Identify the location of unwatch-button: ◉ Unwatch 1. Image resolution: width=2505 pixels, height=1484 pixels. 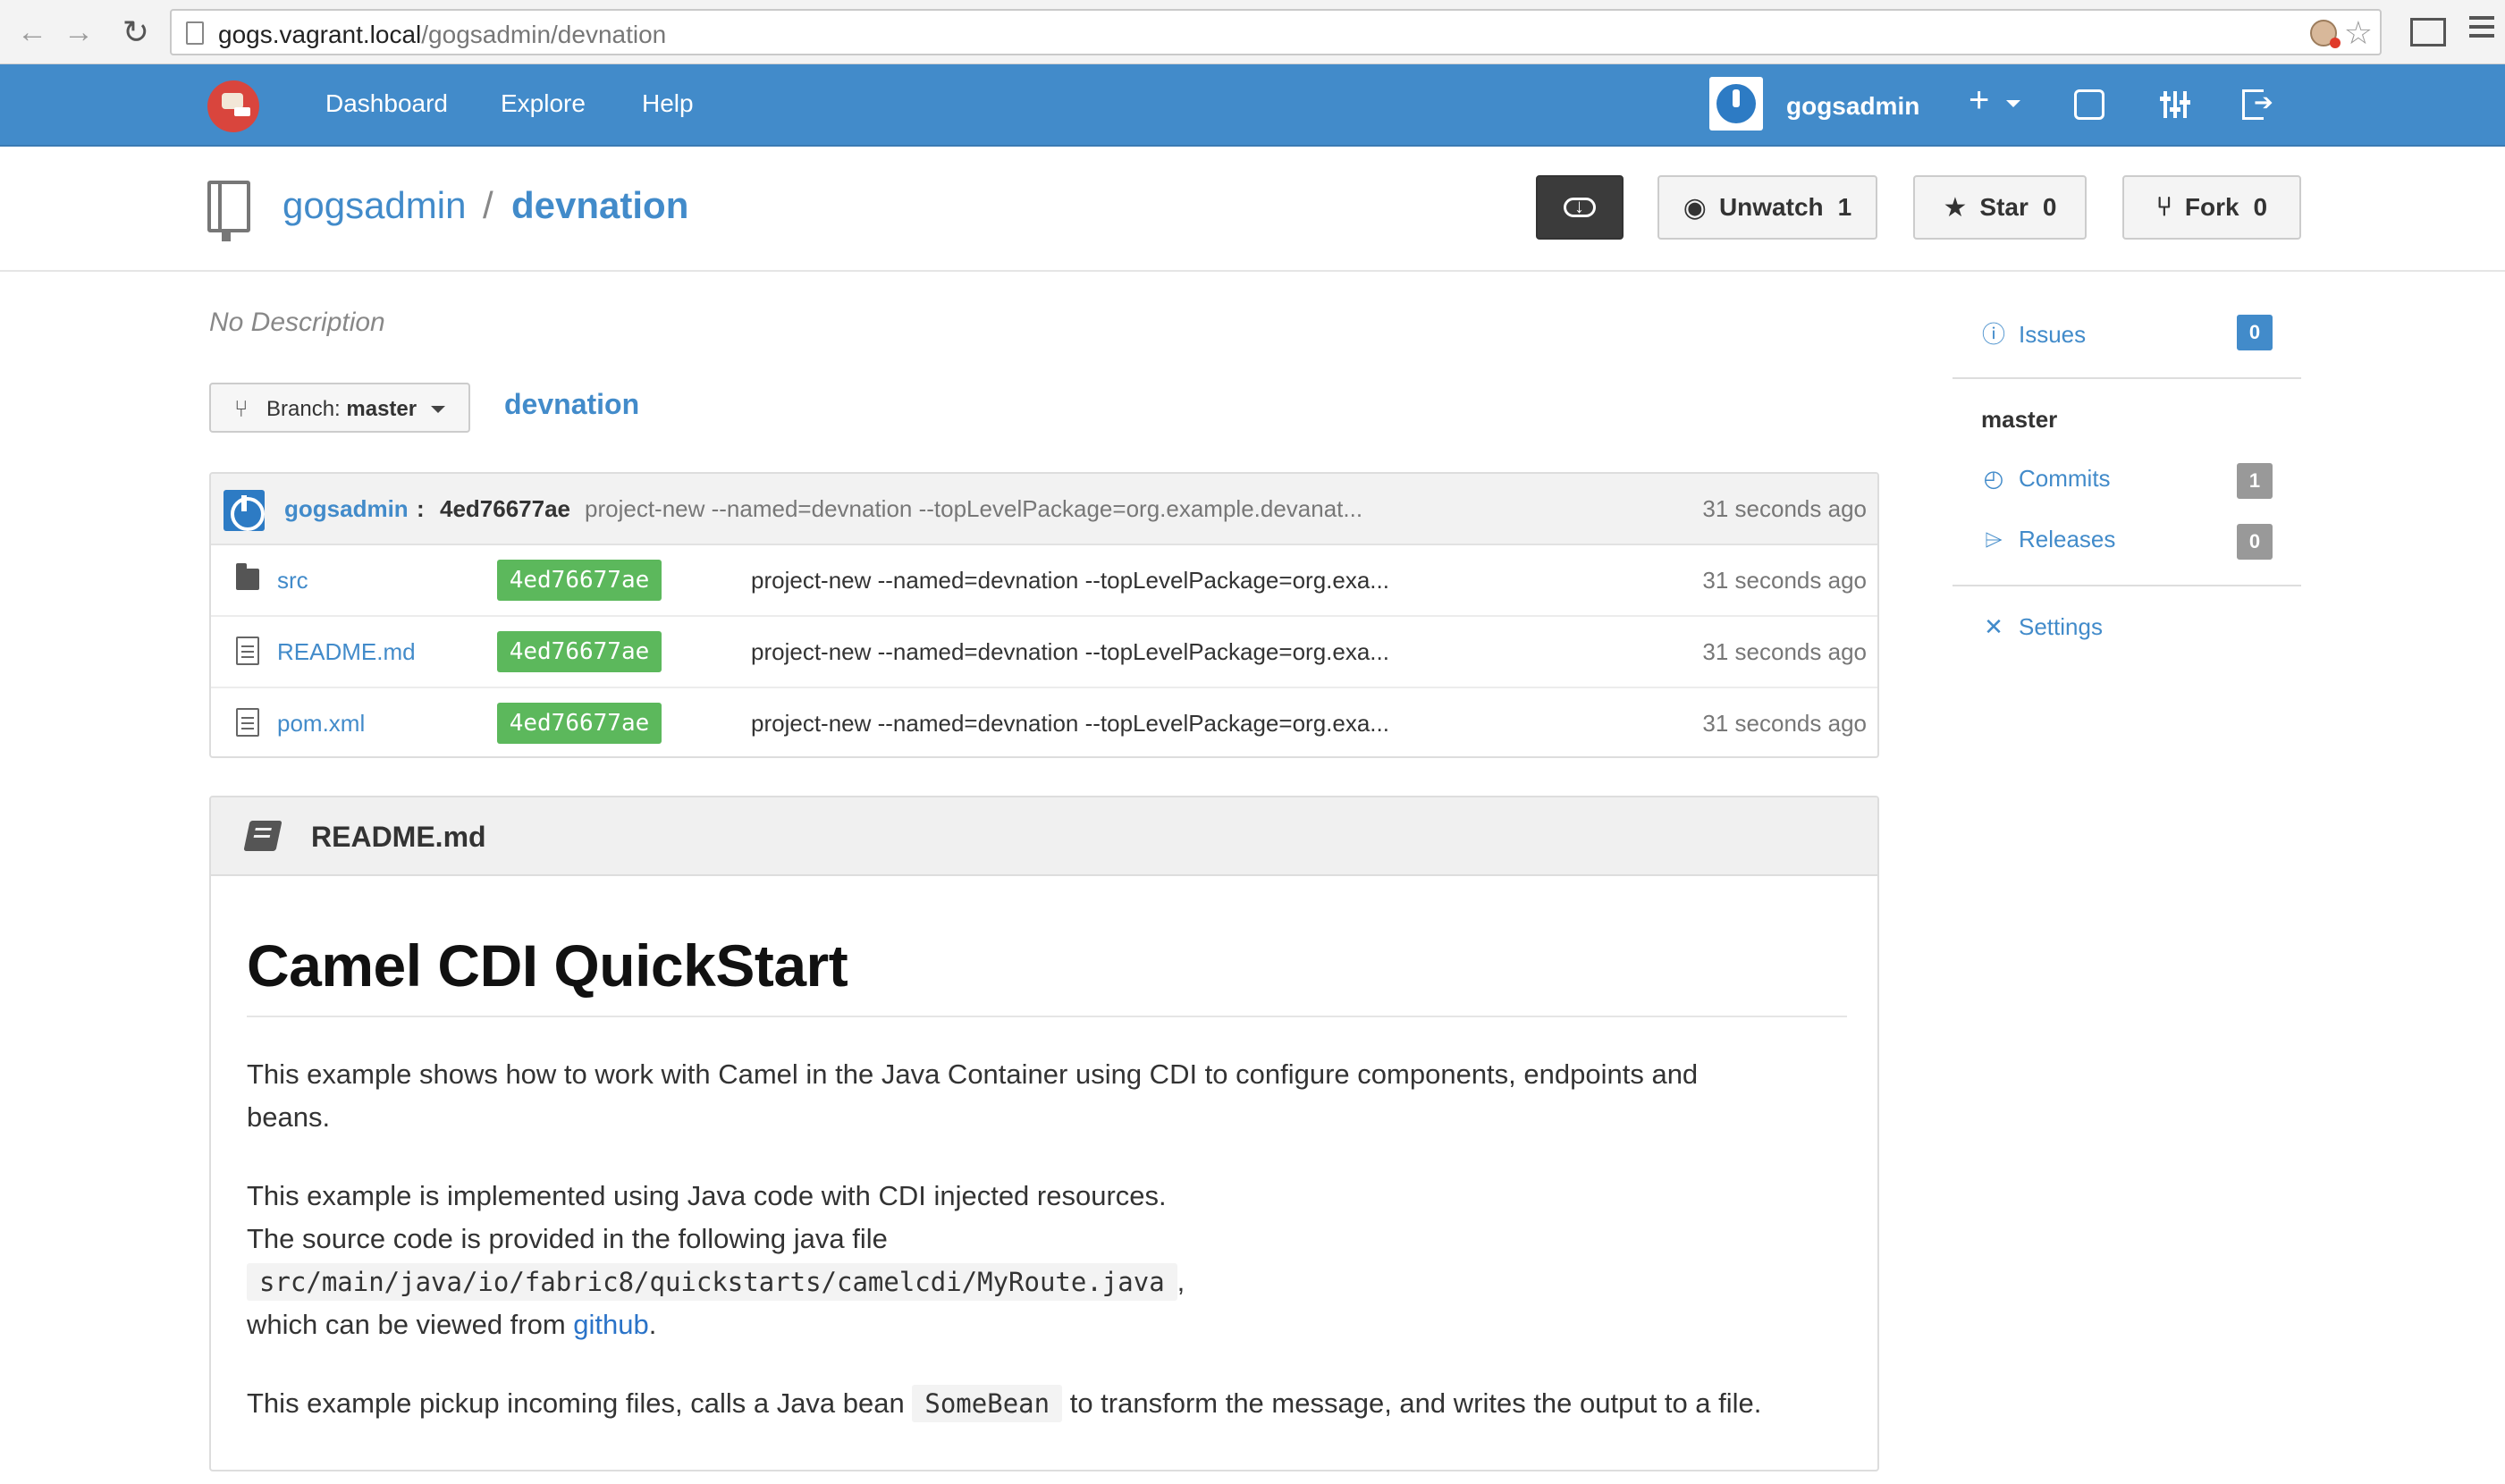
(1767, 207).